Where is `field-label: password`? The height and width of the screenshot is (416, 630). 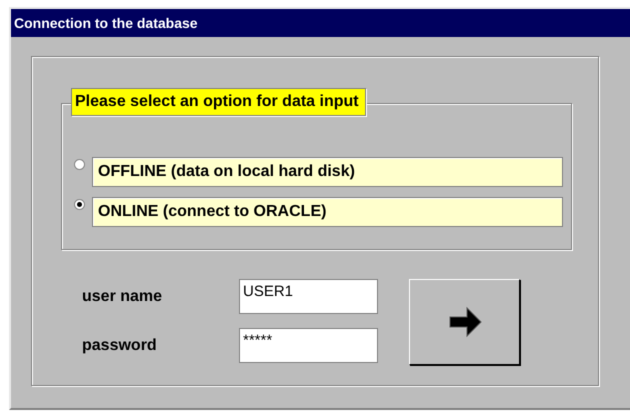 field-label: password is located at coordinates (119, 345).